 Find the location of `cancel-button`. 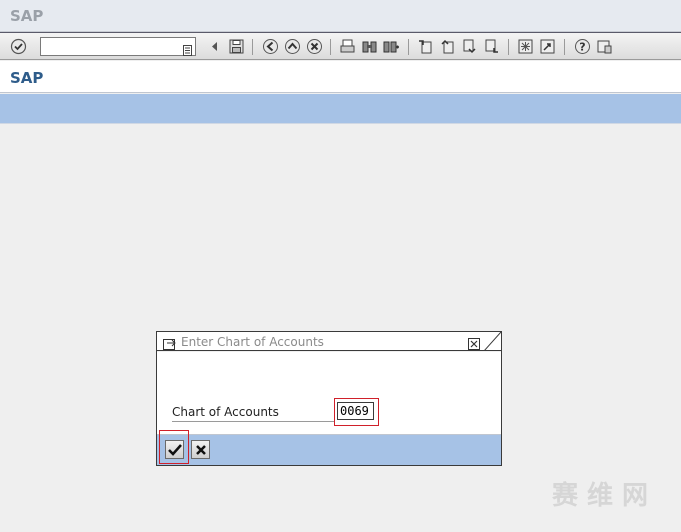

cancel-button is located at coordinates (200, 449).